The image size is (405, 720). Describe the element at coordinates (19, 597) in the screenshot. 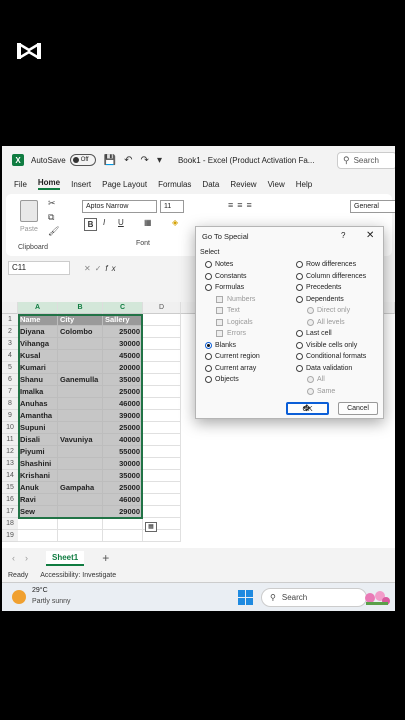

I see `weather-icon` at that location.